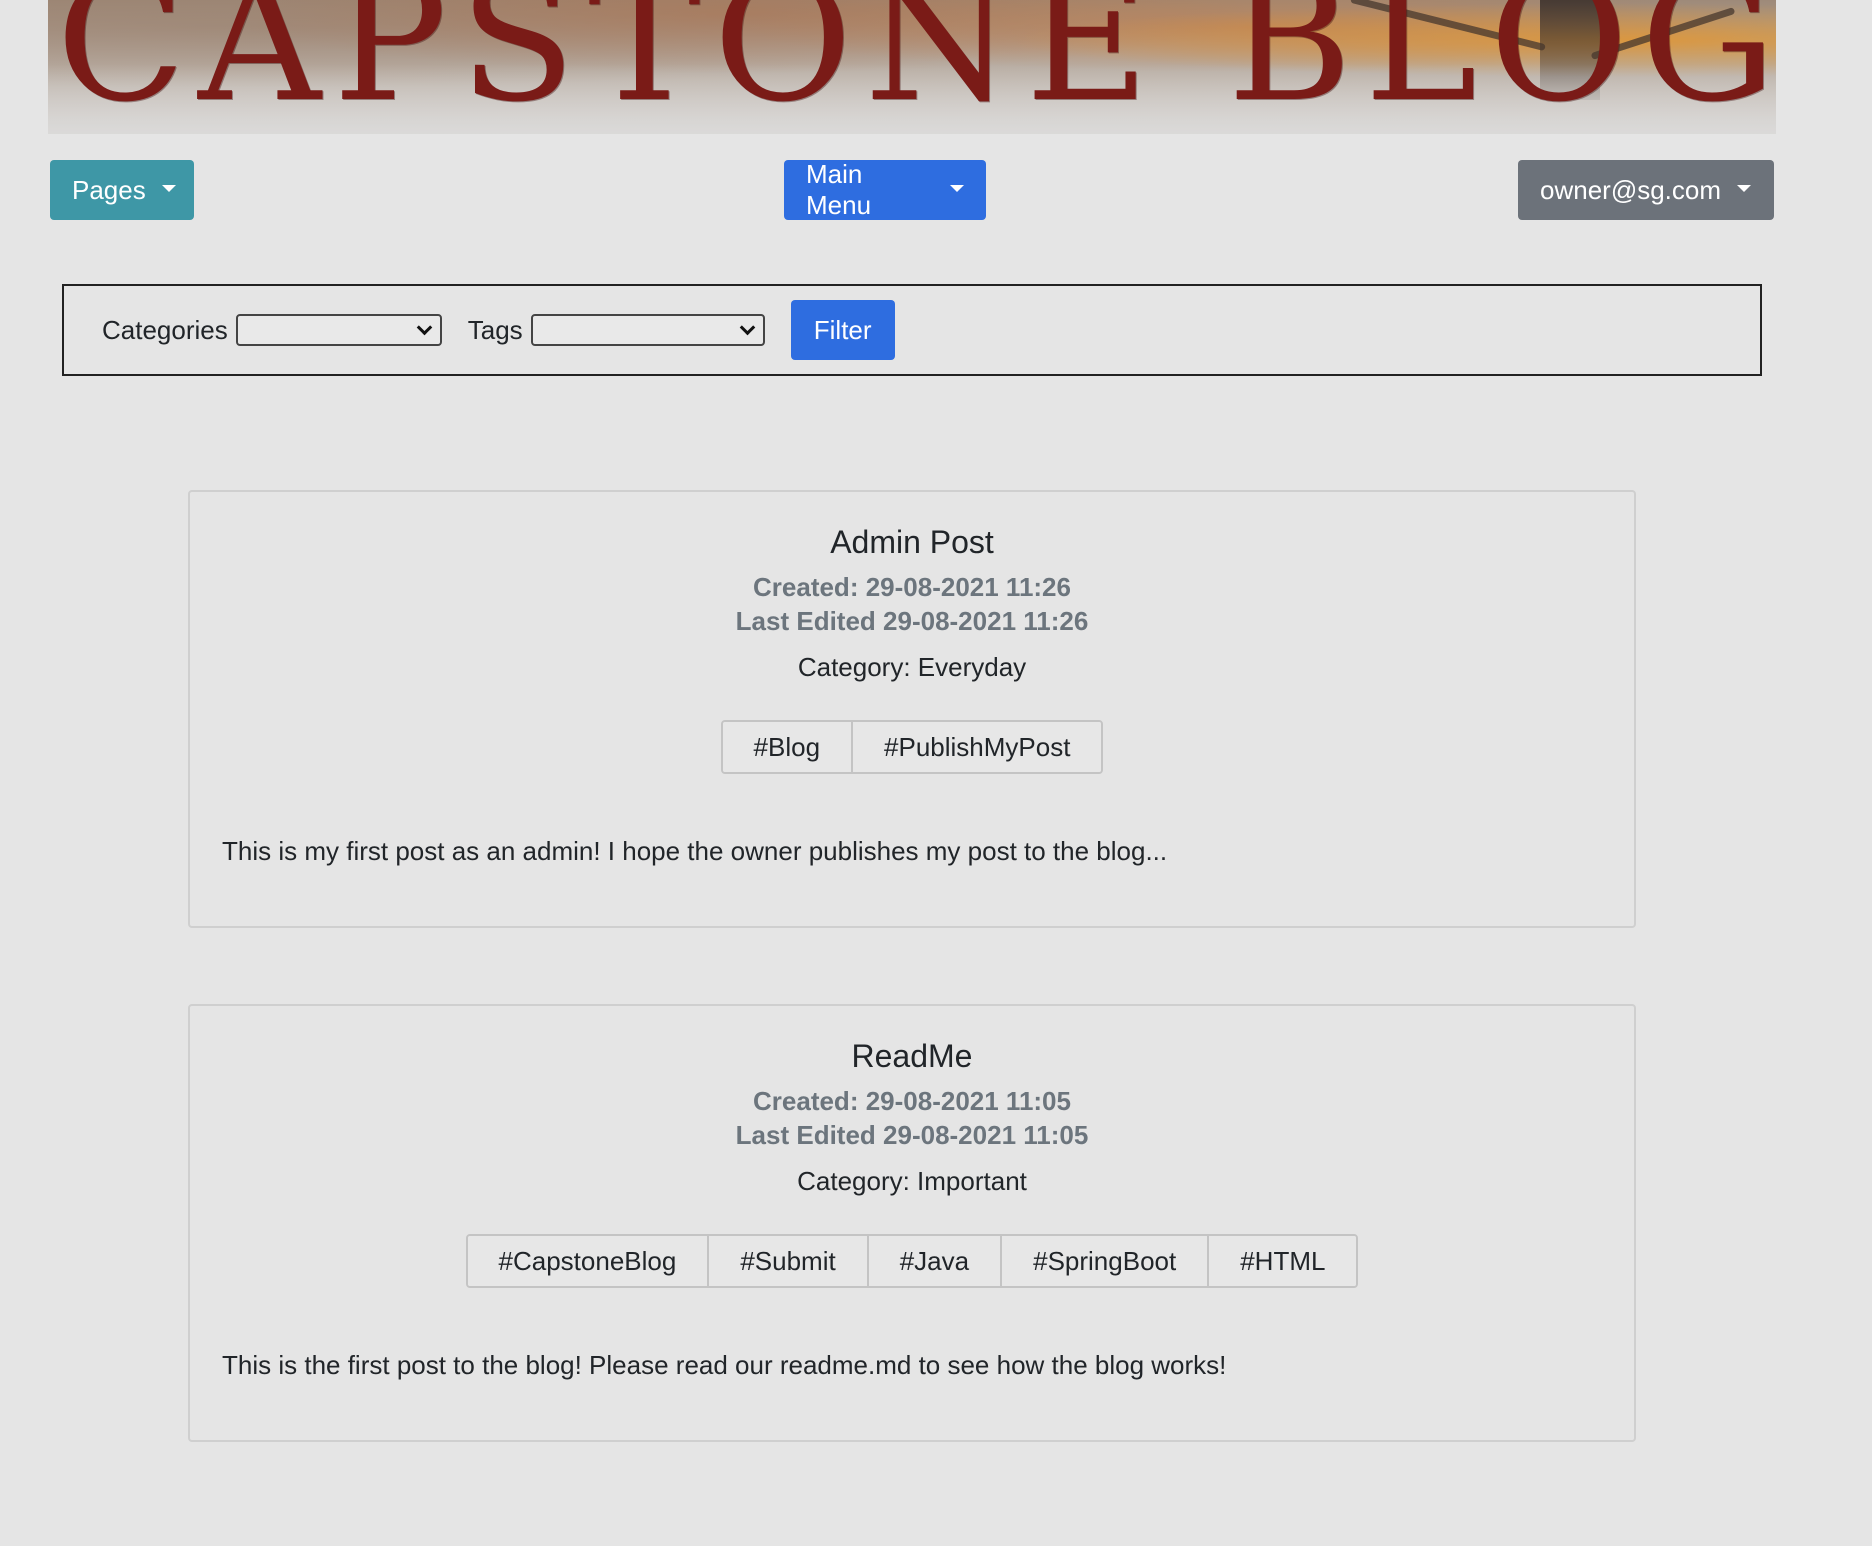 The width and height of the screenshot is (1872, 1546). I want to click on categories-label: Categories, so click(165, 329).